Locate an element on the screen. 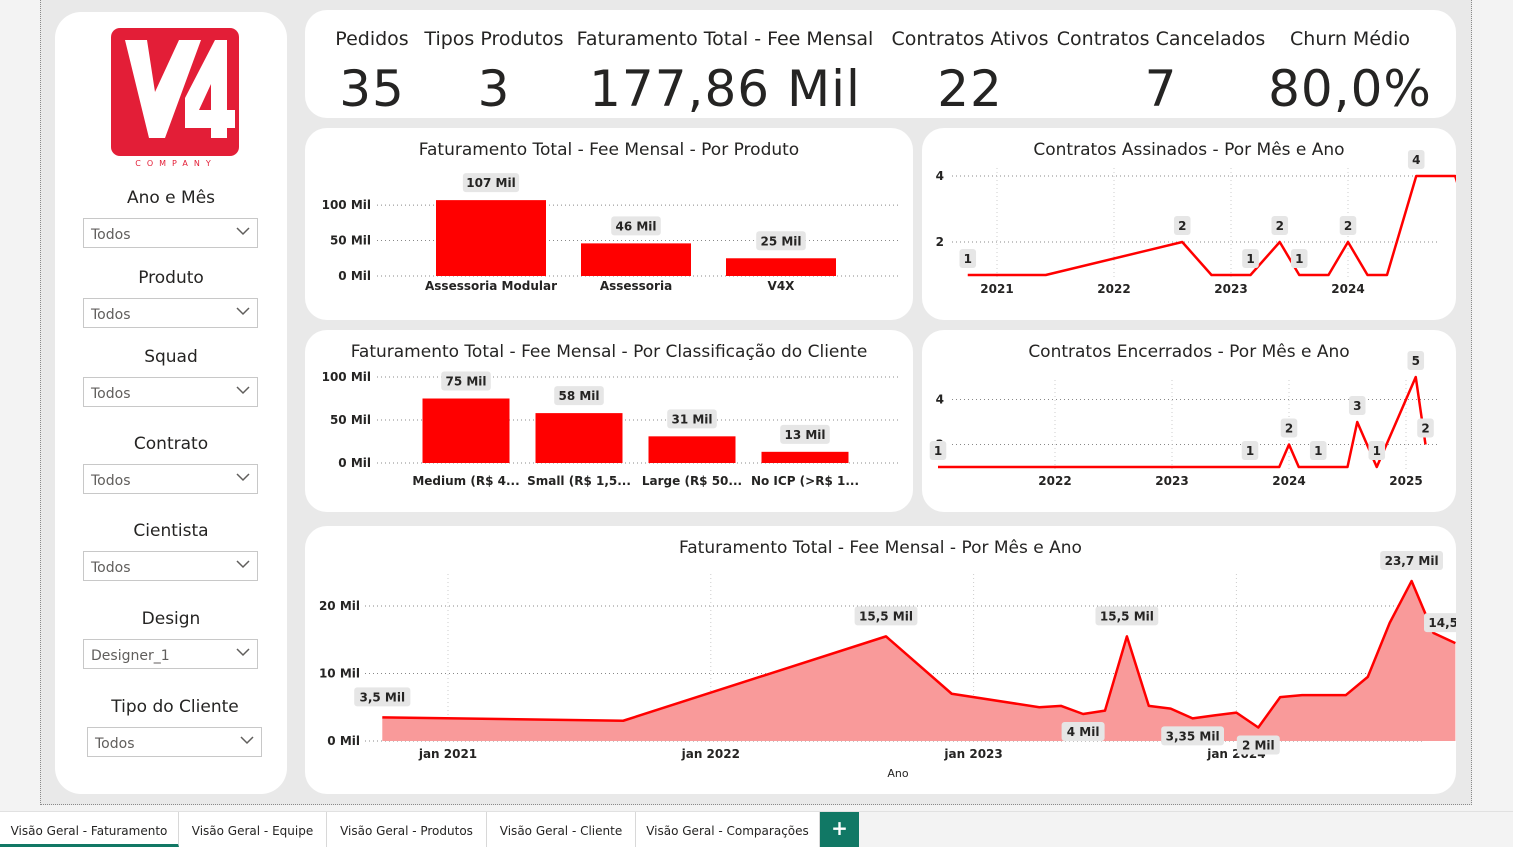  line-chart-contratos-encerrados: 24202220232024202511213152 is located at coordinates (1189, 421).